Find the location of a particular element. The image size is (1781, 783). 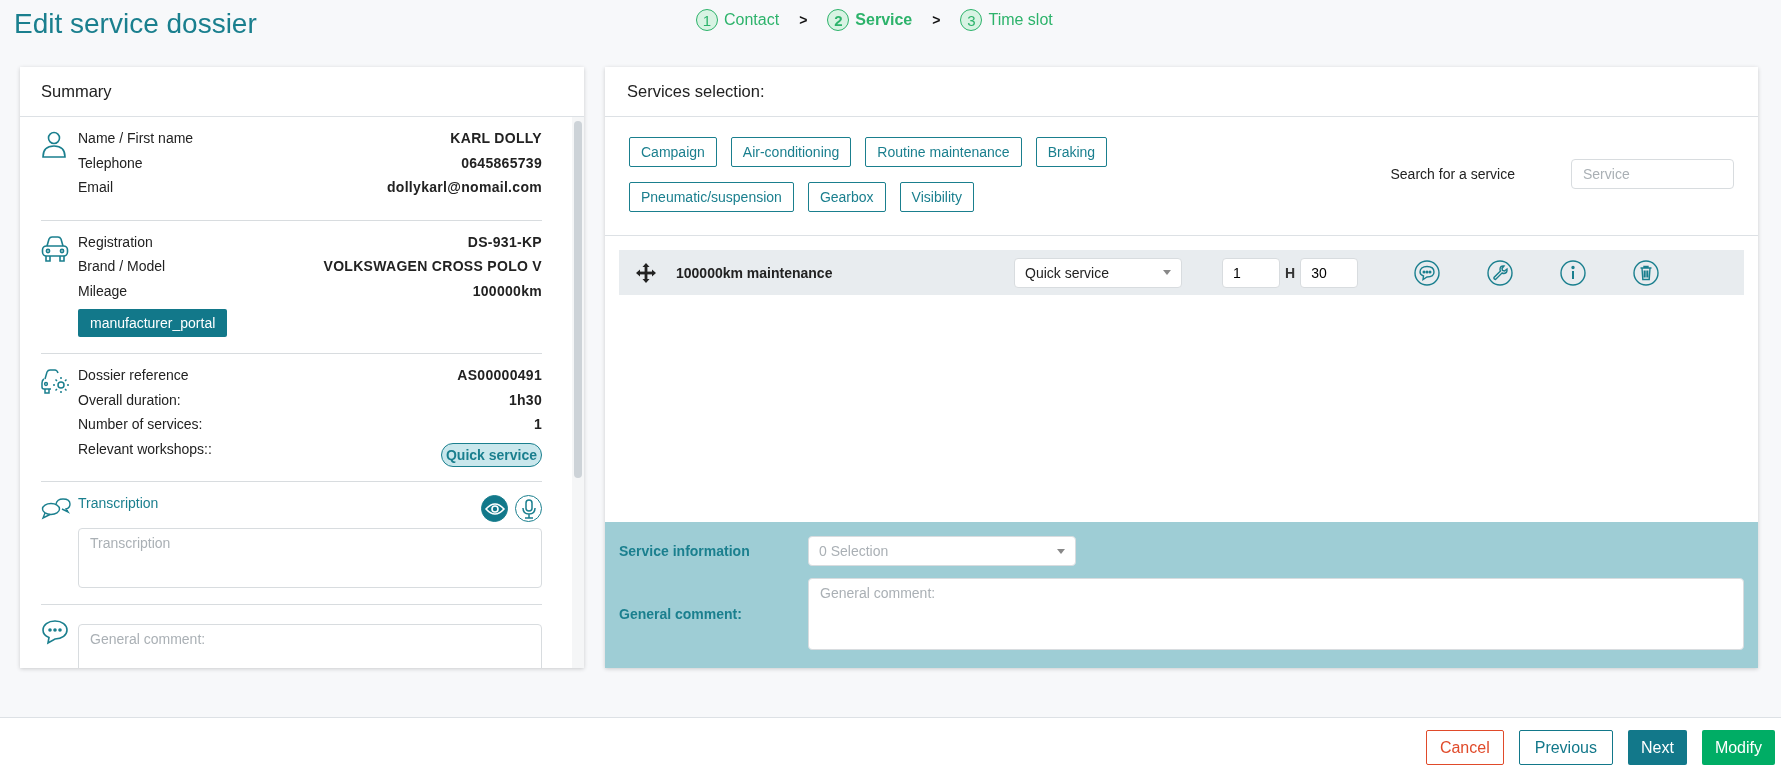

field-value: DS-931-KP is located at coordinates (504, 241).